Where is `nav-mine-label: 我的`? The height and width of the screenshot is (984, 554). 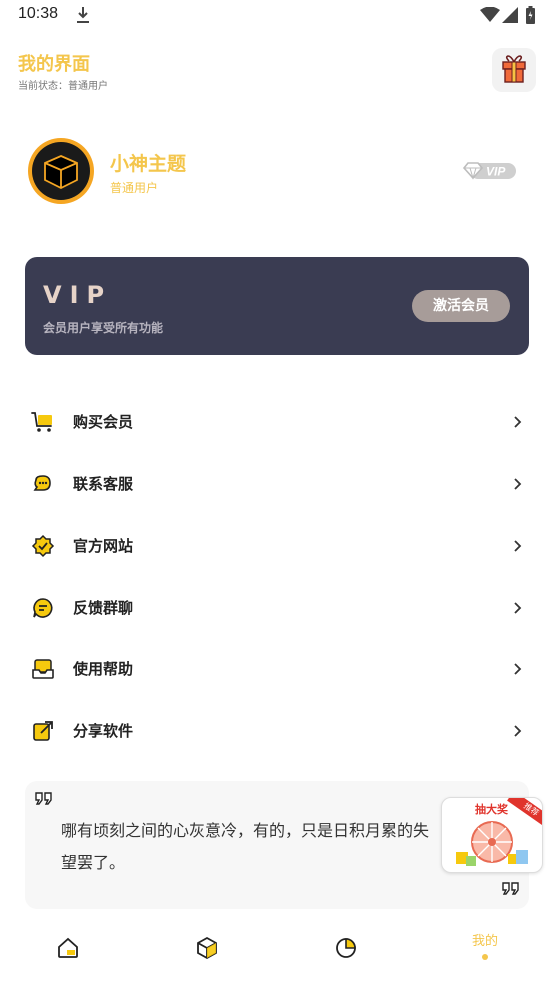 nav-mine-label: 我的 is located at coordinates (484, 941).